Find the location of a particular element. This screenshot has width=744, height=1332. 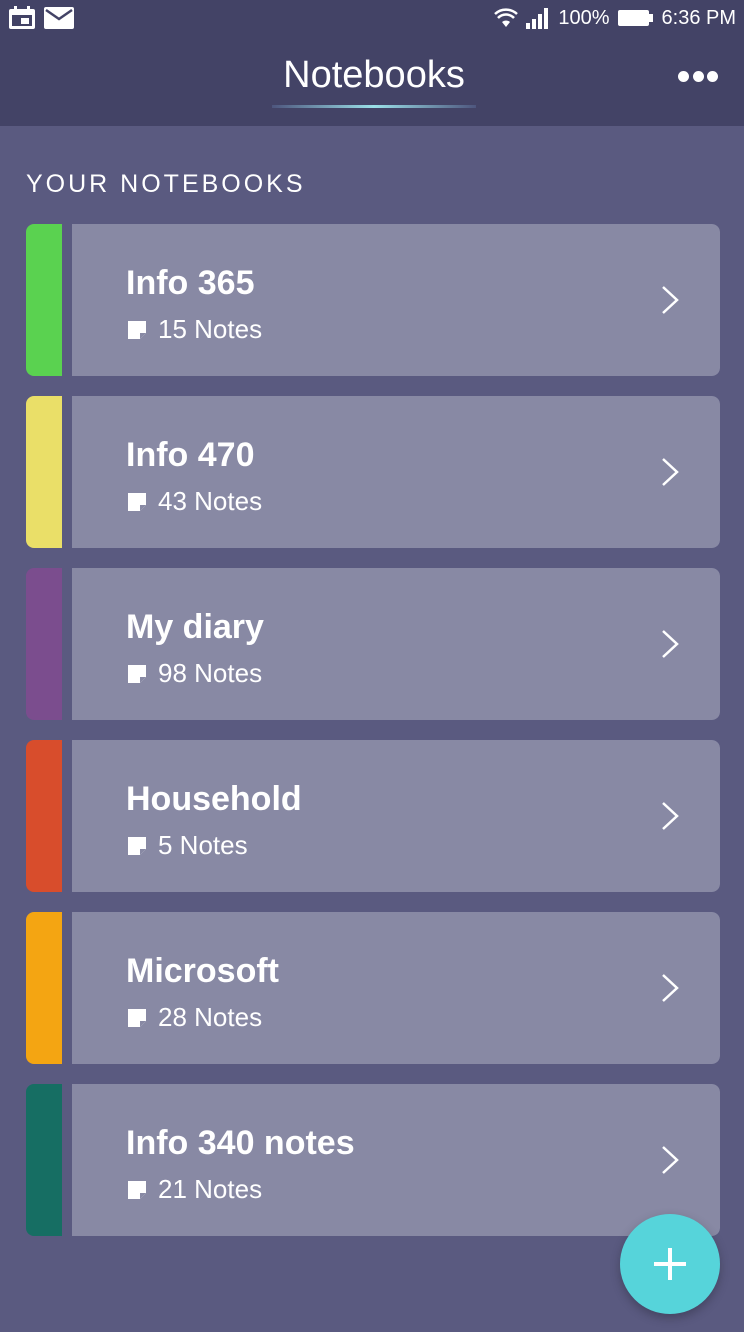

battery-icon is located at coordinates (635, 18).